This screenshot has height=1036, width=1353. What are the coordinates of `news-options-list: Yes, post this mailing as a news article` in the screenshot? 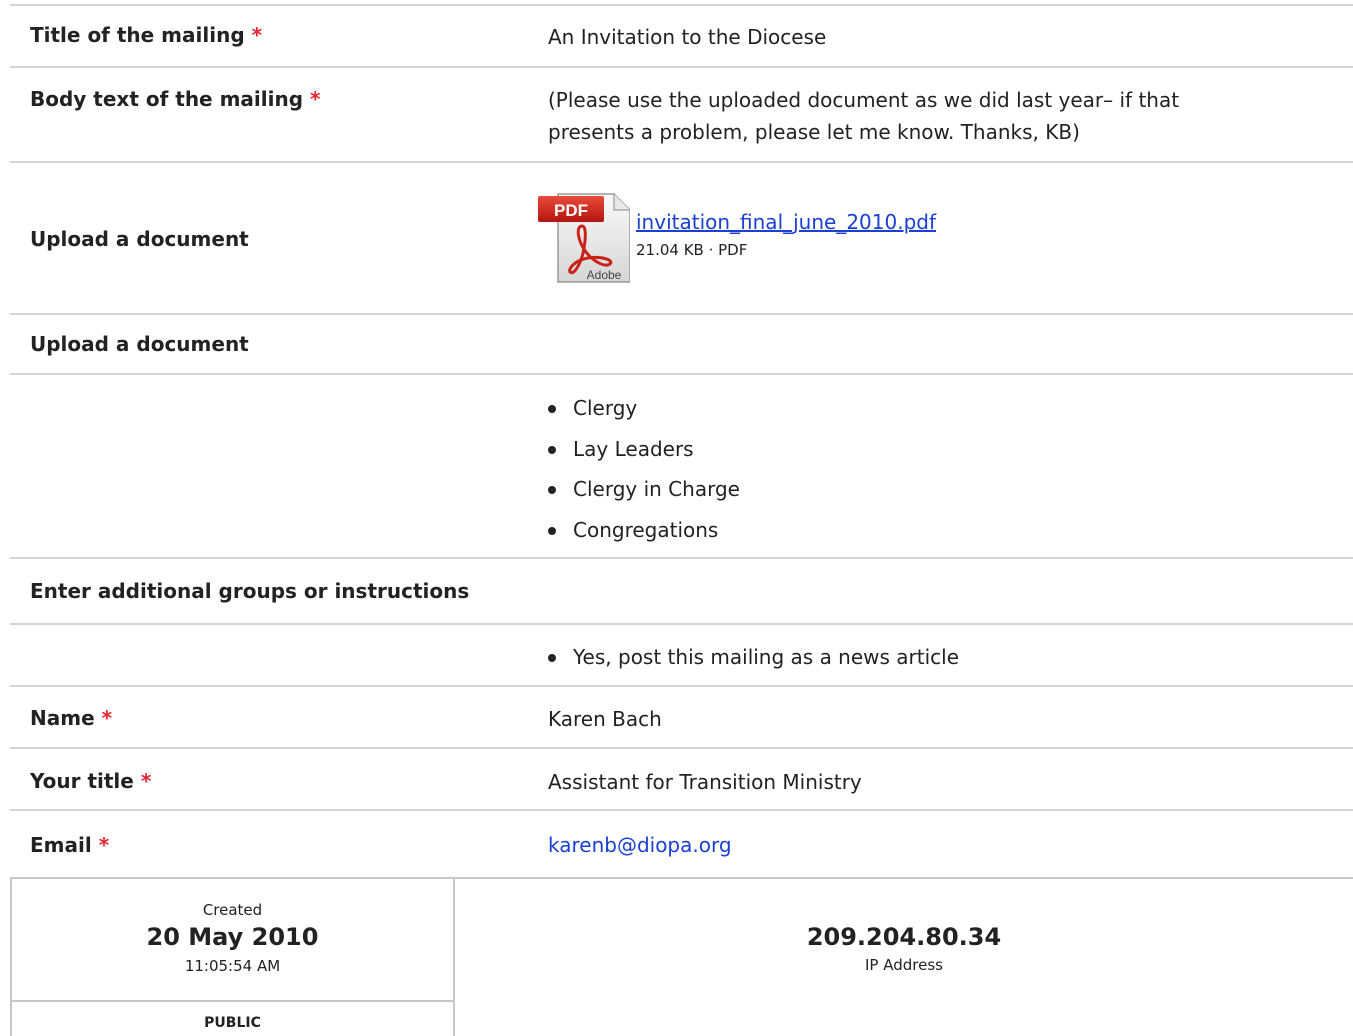 It's located at (753, 661).